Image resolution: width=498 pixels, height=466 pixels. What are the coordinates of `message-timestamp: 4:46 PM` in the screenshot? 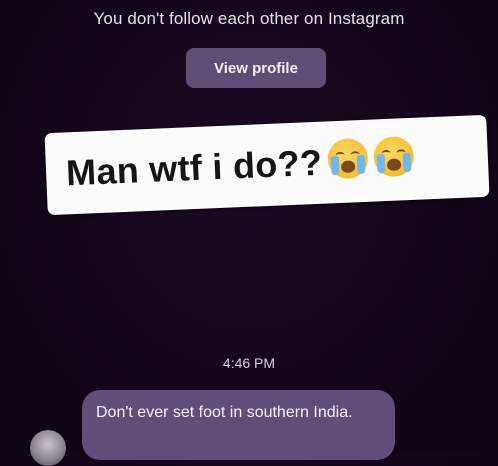 It's located at (249, 363).